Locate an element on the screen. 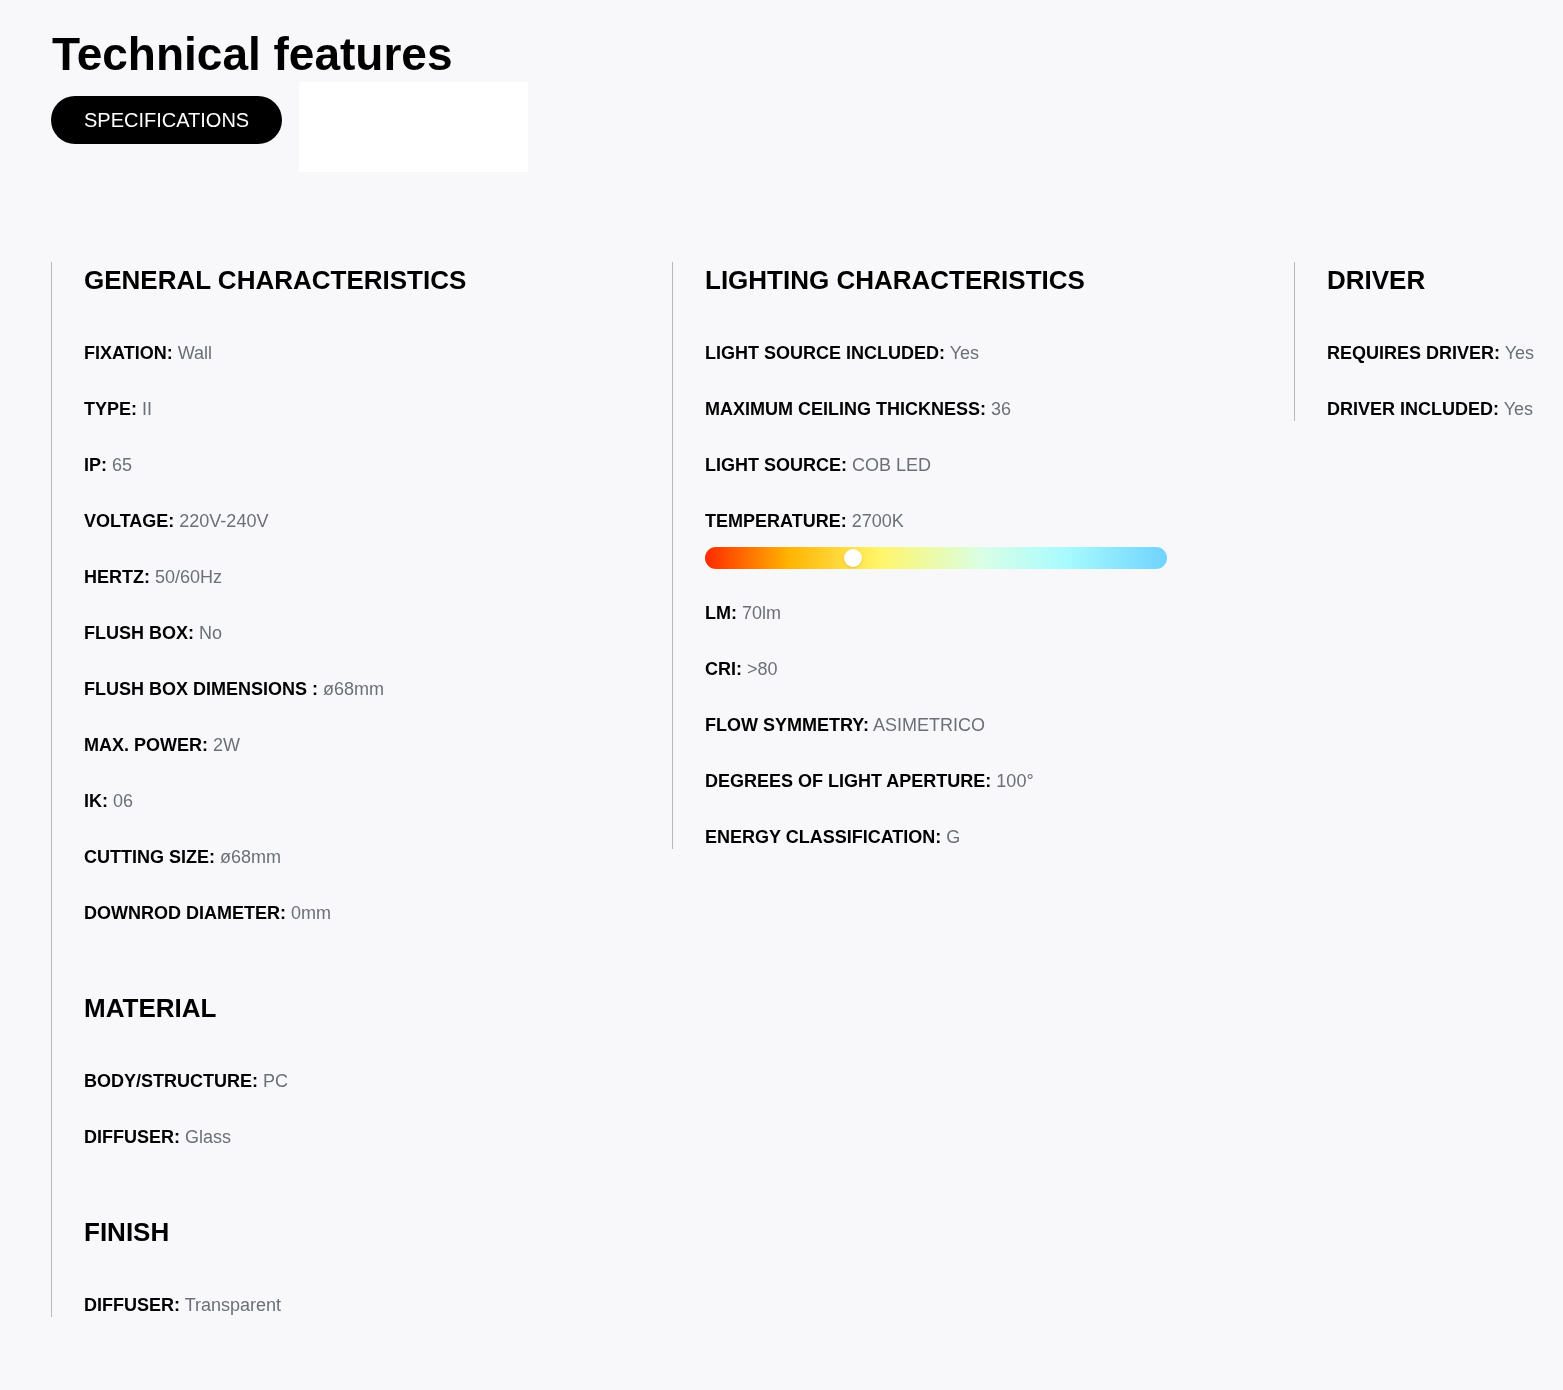 Image resolution: width=1563 pixels, height=1390 pixels. spec-row-text: DEGREES OF LIGHT APERTURE: 100° is located at coordinates (870, 781).